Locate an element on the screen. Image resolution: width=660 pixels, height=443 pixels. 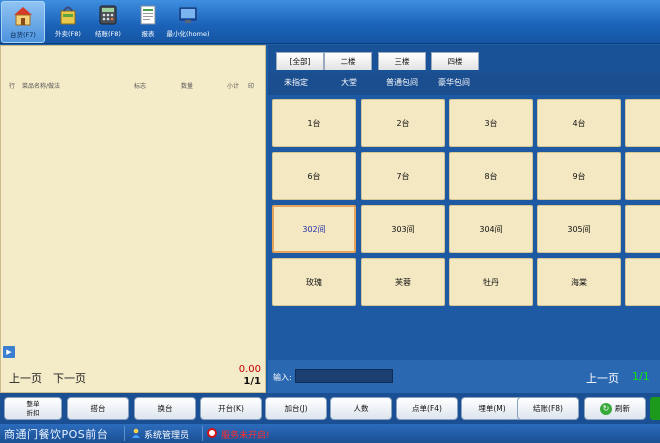
table-button: 1台 is located at coordinates (314, 123).